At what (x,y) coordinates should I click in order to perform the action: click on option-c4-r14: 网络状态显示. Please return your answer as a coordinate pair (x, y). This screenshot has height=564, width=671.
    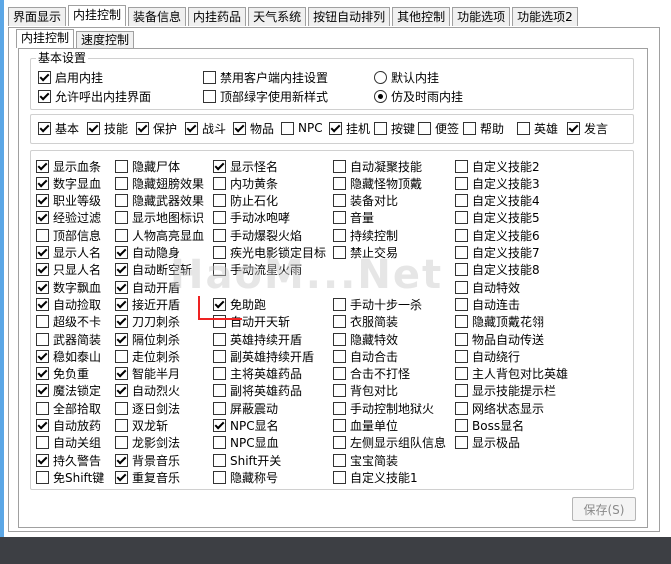
    Looking at the image, I should click on (499, 408).